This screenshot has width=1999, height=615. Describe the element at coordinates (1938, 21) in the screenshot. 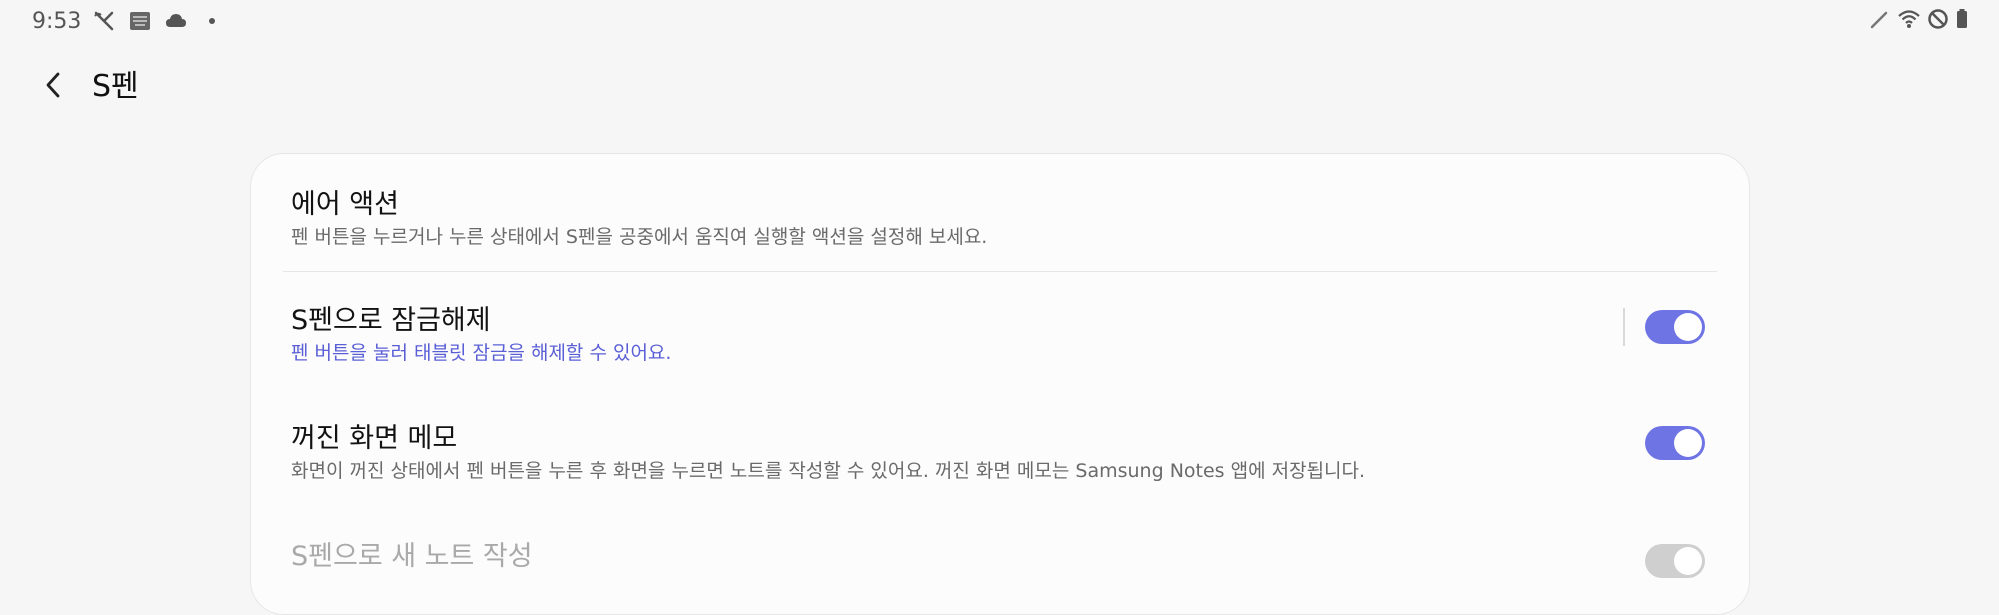

I see `do-not-disturb-icon` at that location.